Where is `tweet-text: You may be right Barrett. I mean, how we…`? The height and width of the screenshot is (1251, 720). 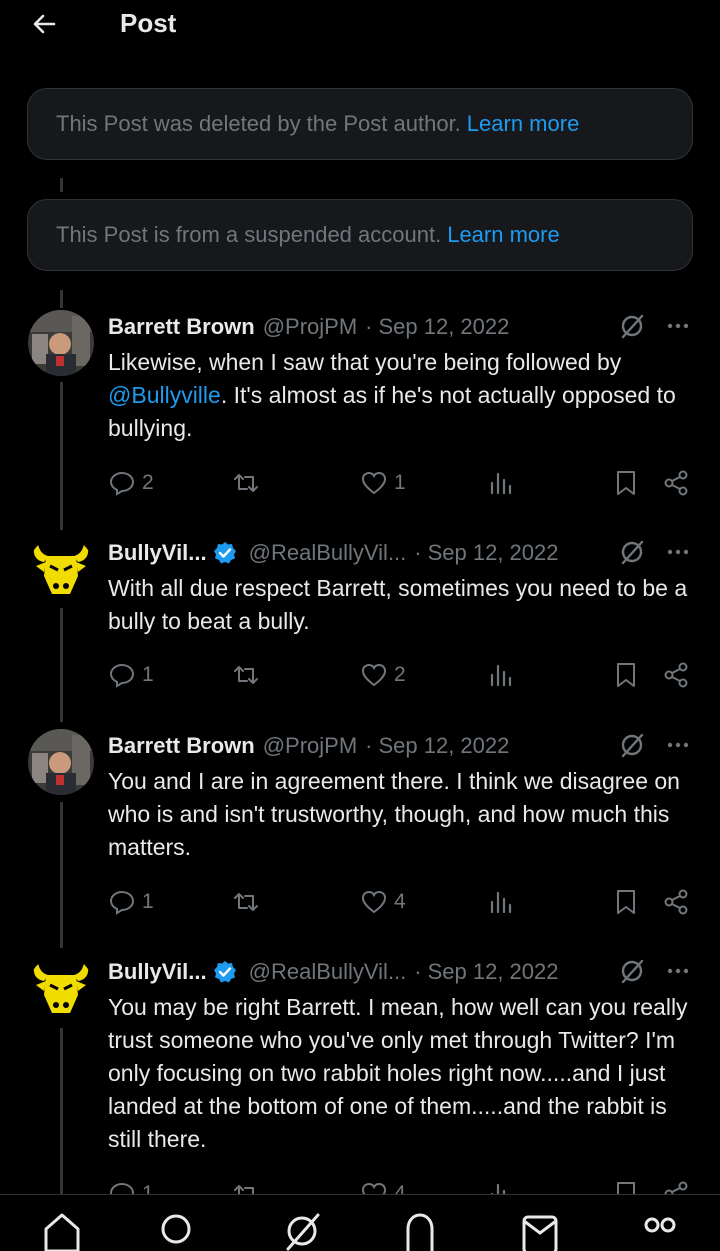 tweet-text: You may be right Barrett. I mean, how we… is located at coordinates (398, 1073).